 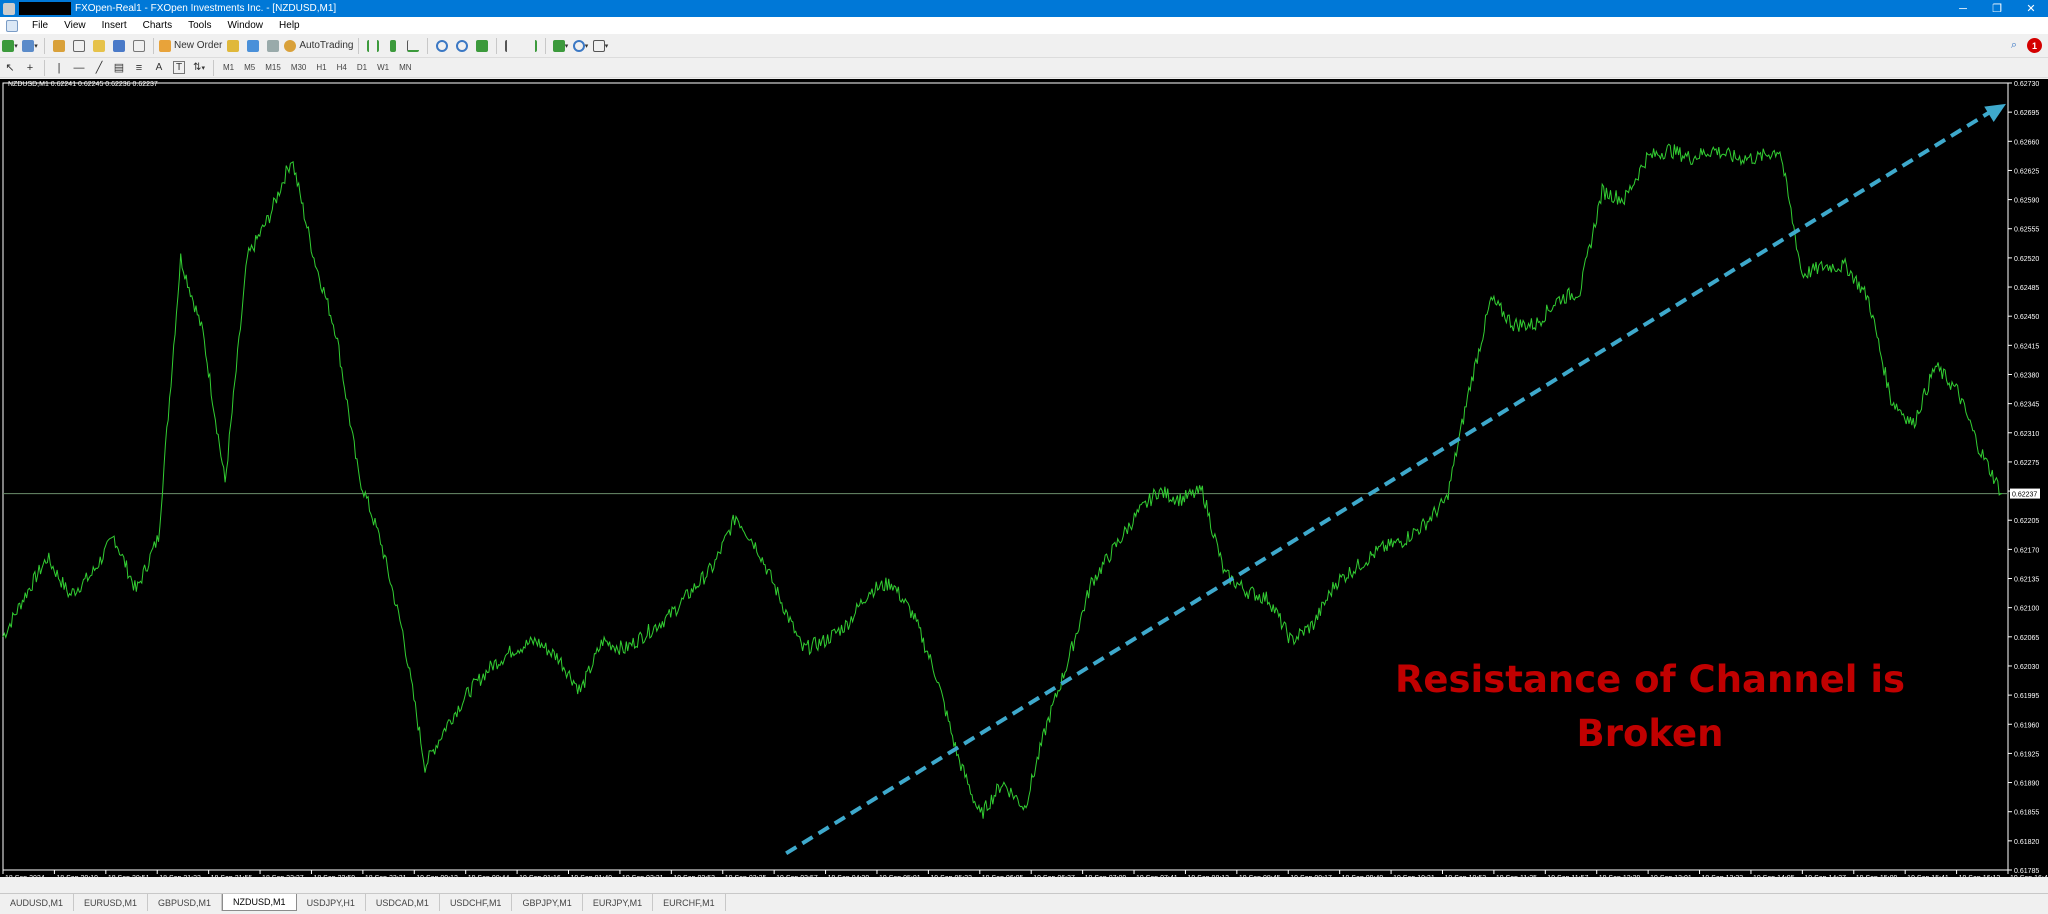 I want to click on tile-windows-icon, so click(x=482, y=45).